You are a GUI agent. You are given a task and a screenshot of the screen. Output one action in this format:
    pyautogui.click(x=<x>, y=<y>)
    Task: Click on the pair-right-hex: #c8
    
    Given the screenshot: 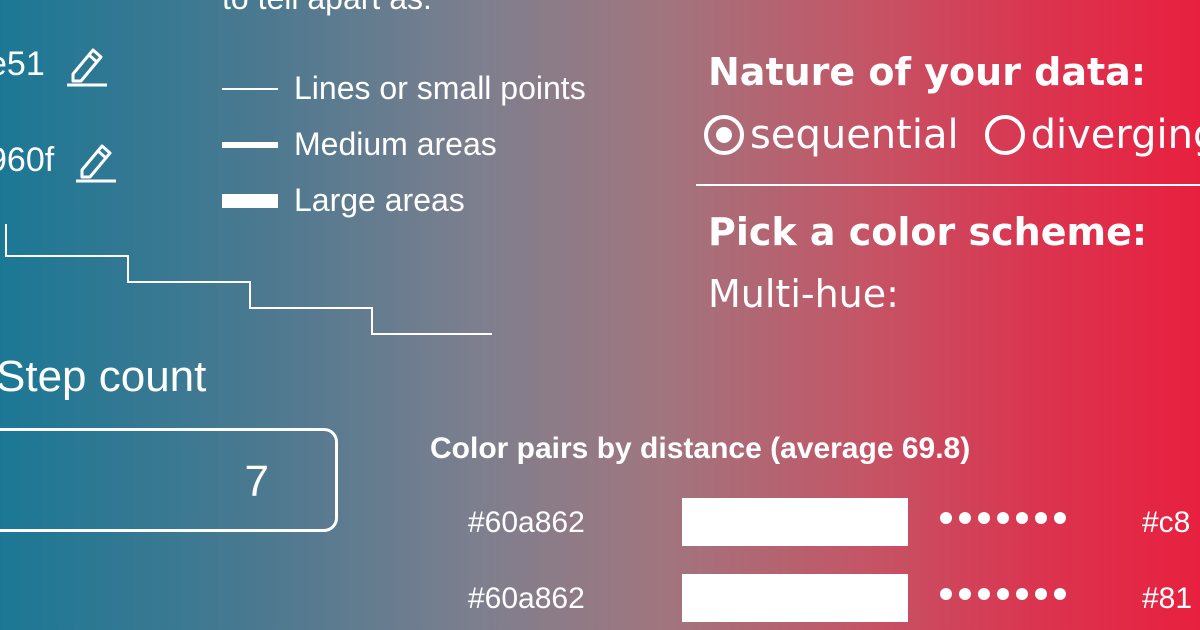 What is the action you would take?
    pyautogui.click(x=1166, y=522)
    